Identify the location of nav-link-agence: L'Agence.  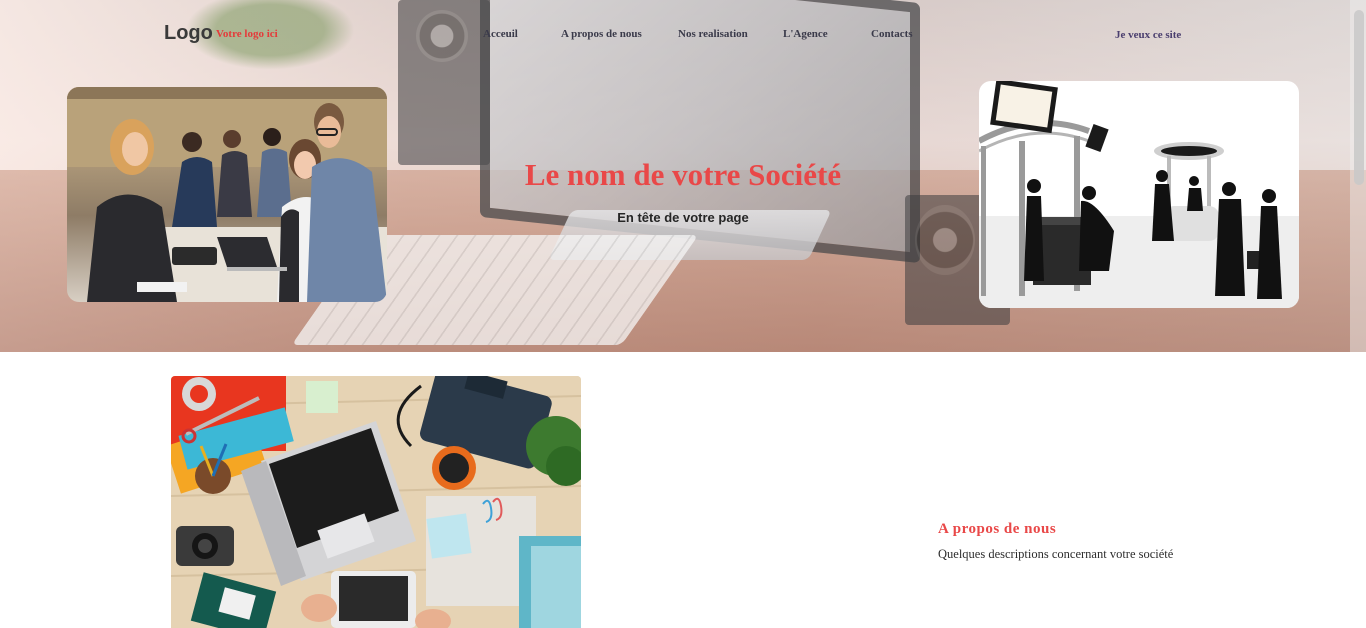
(805, 34).